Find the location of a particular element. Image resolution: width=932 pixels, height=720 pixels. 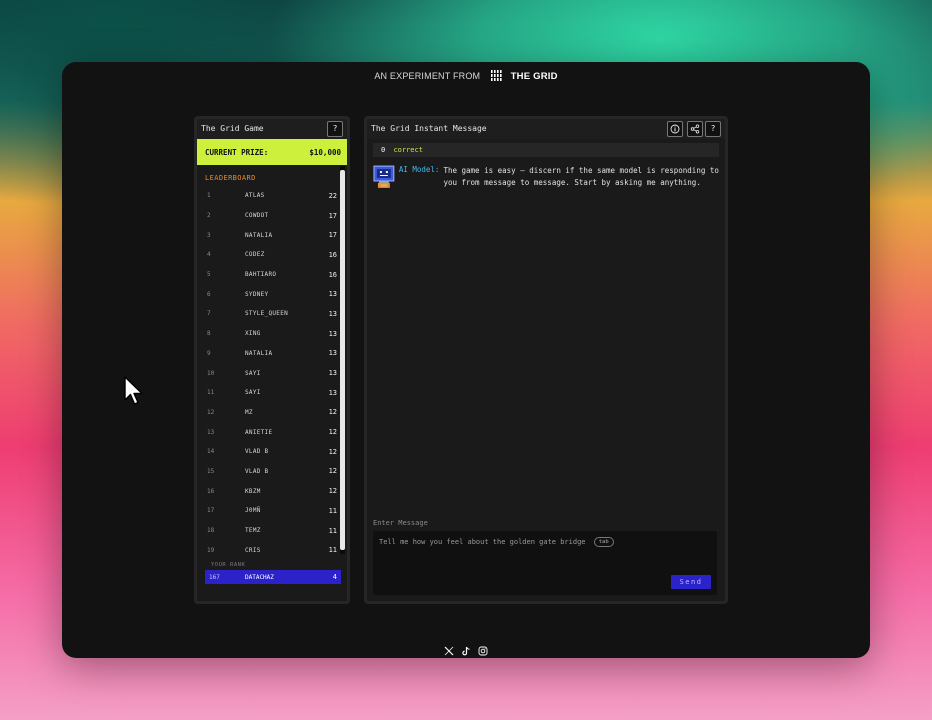

share-icon is located at coordinates (695, 129).